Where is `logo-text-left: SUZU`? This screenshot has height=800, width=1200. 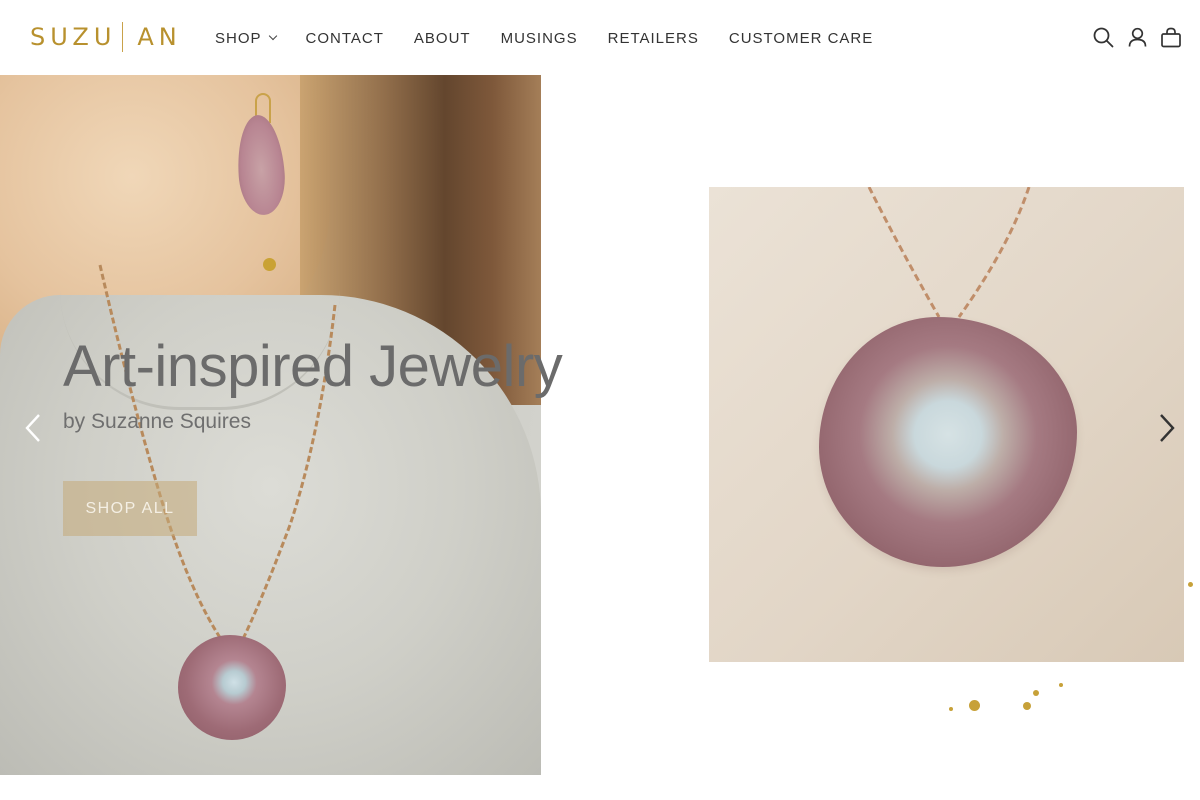
logo-text-left: SUZU is located at coordinates (73, 37).